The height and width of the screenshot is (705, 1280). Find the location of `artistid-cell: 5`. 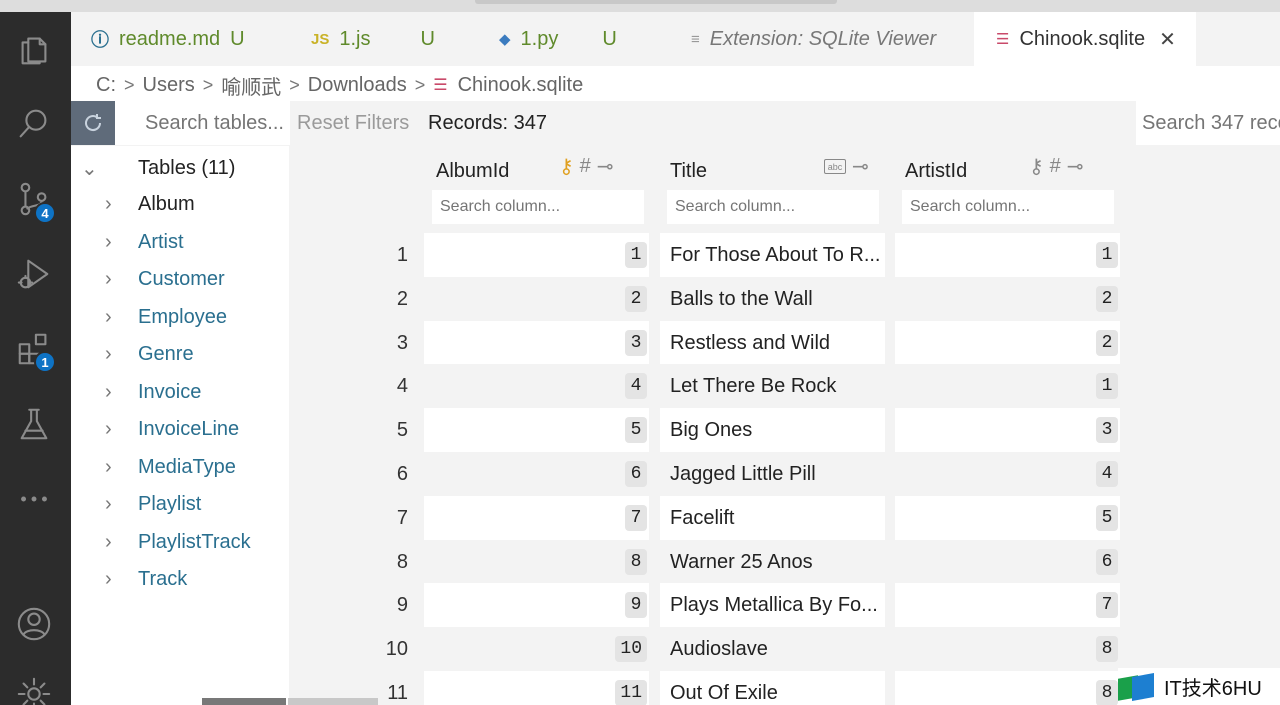

artistid-cell: 5 is located at coordinates (1007, 517).